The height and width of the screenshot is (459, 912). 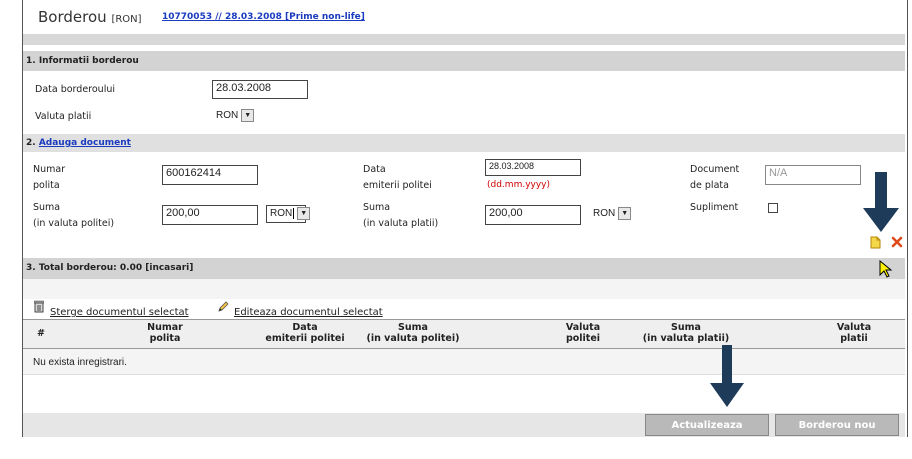 I want to click on policy-number-label: Numar polita, so click(x=49, y=178).